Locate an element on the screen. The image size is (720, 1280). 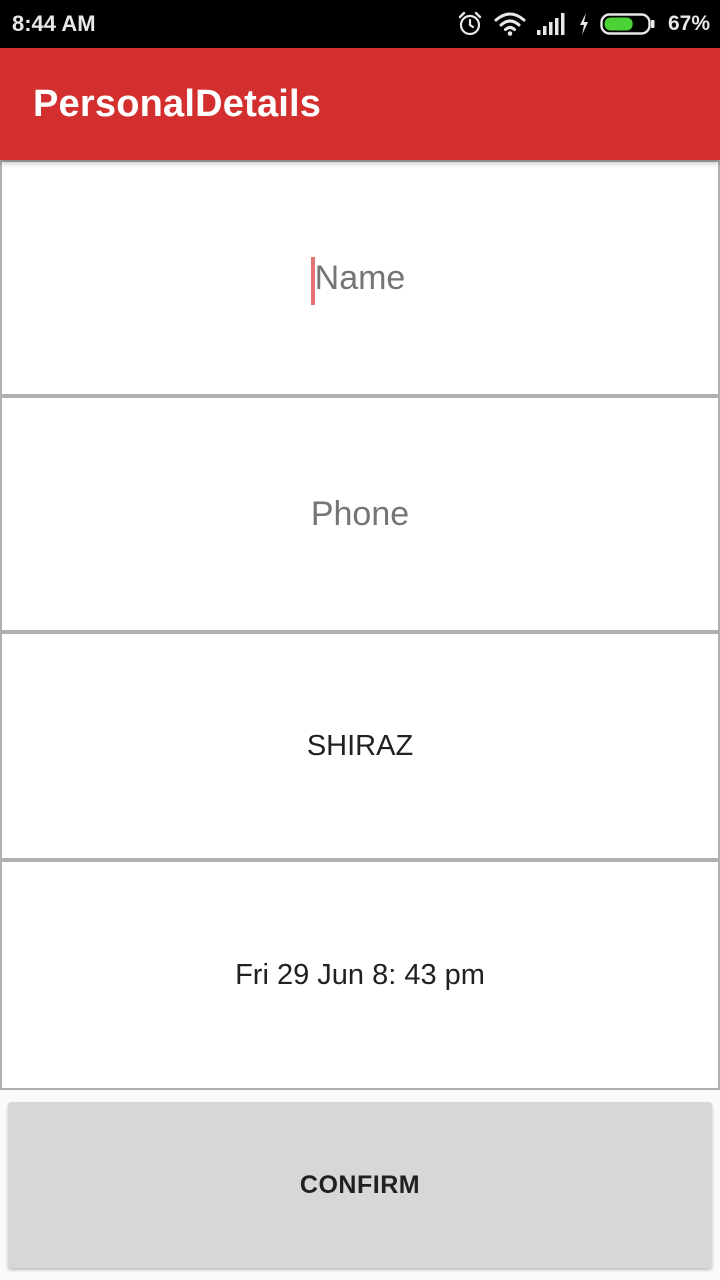
alarm-icon is located at coordinates (470, 24).